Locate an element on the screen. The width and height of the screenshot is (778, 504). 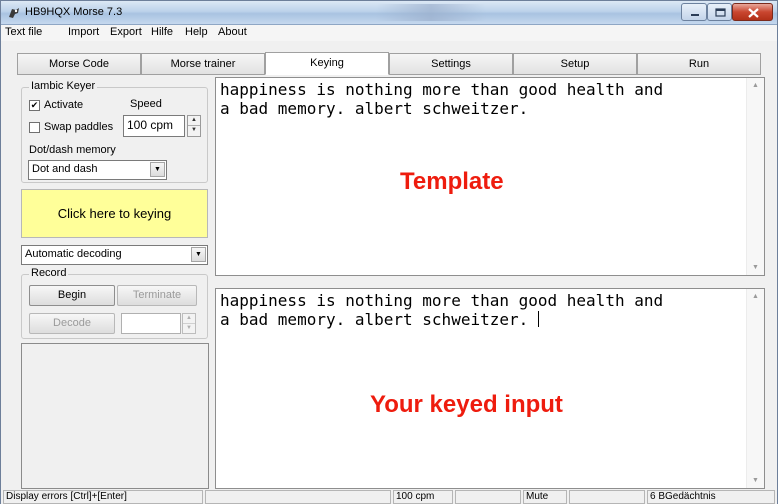
text-caret is located at coordinates (538, 319).